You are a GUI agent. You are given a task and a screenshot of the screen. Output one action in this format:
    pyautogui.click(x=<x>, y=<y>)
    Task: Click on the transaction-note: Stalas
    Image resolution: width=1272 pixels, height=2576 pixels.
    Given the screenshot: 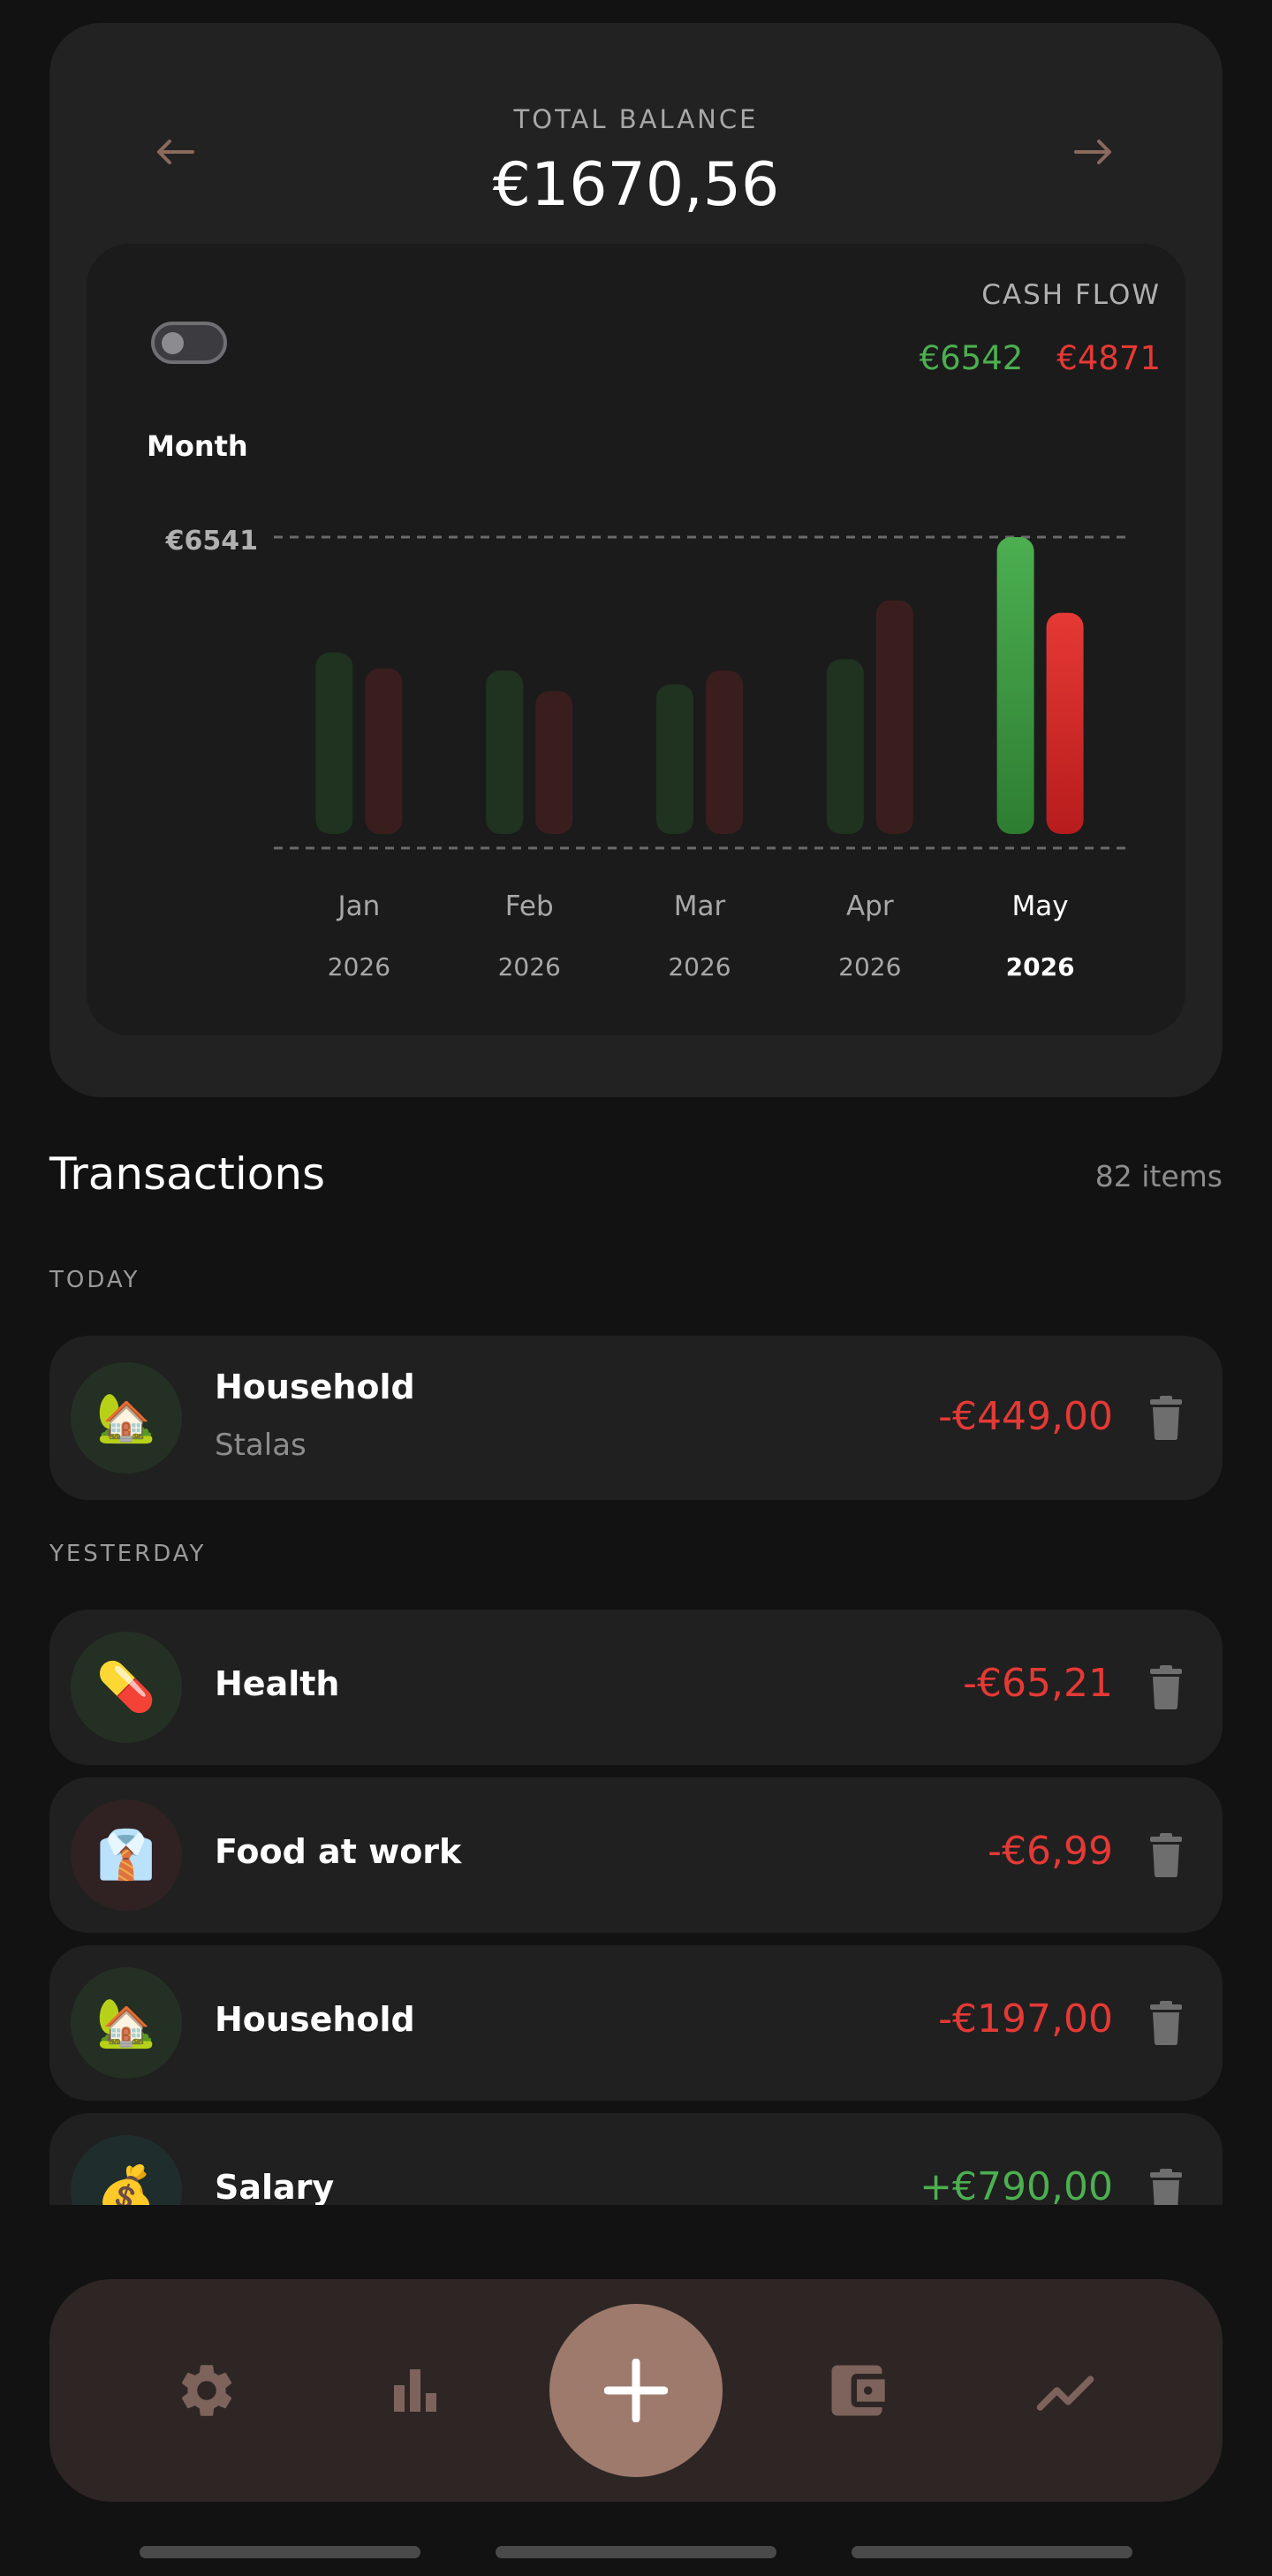 What is the action you would take?
    pyautogui.click(x=261, y=1446)
    